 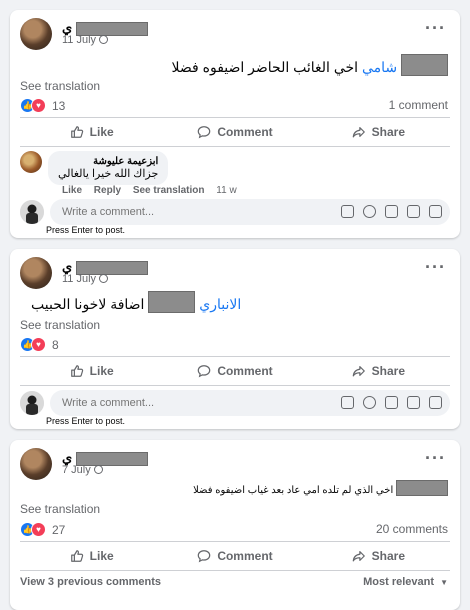 What do you see at coordinates (379, 67) in the screenshot?
I see `mentioned-name: شامي` at bounding box center [379, 67].